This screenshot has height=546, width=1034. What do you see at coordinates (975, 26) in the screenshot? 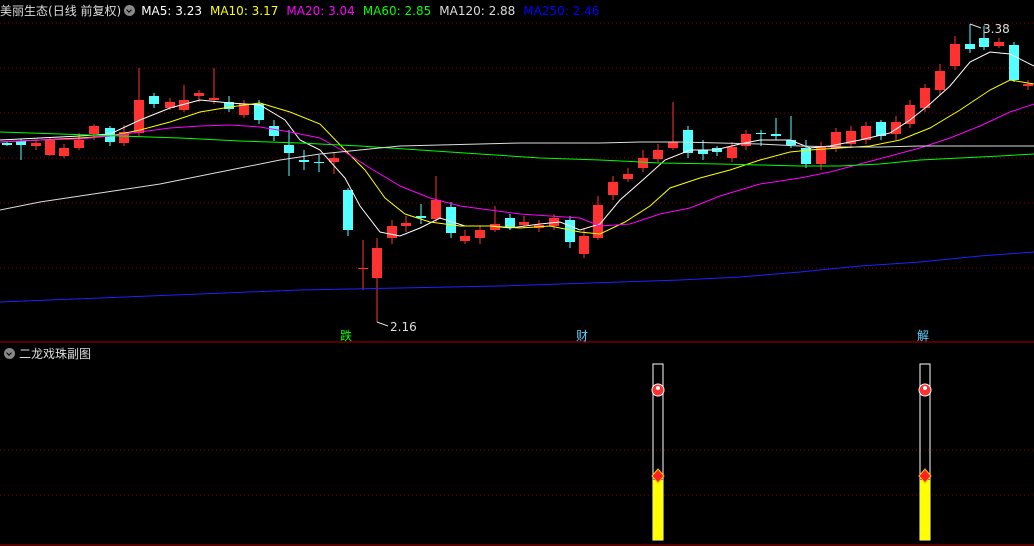
I see `high-pointer` at bounding box center [975, 26].